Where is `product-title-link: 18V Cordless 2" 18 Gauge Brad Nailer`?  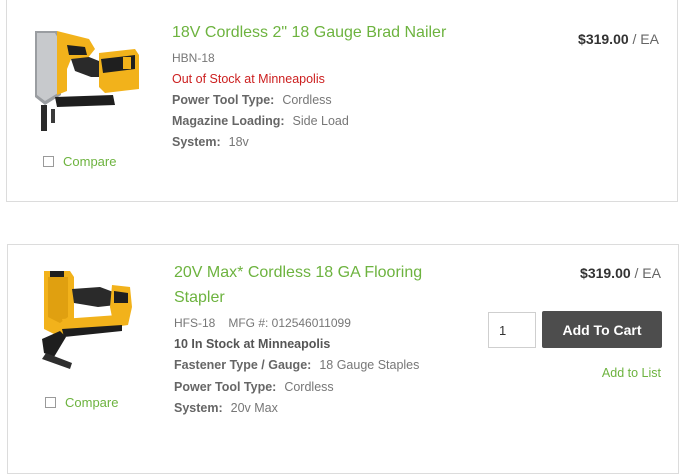
product-title-link: 18V Cordless 2" 18 Gauge Brad Nailer is located at coordinates (309, 32).